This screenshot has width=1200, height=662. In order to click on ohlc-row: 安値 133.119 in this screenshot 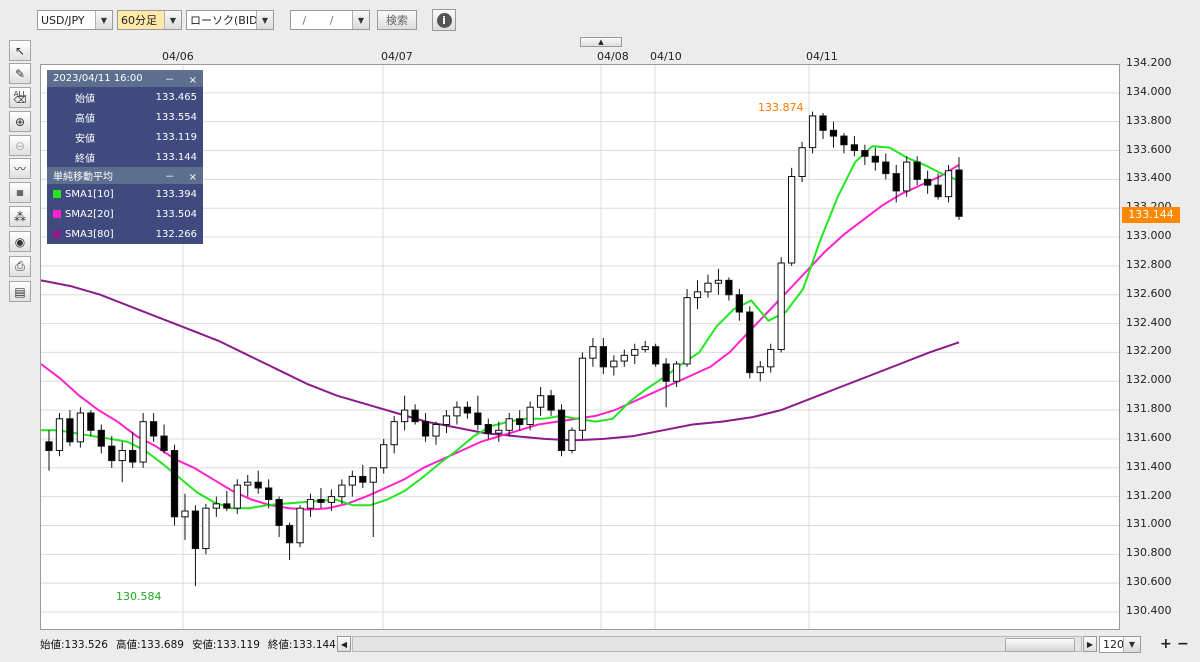, I will do `click(125, 137)`.